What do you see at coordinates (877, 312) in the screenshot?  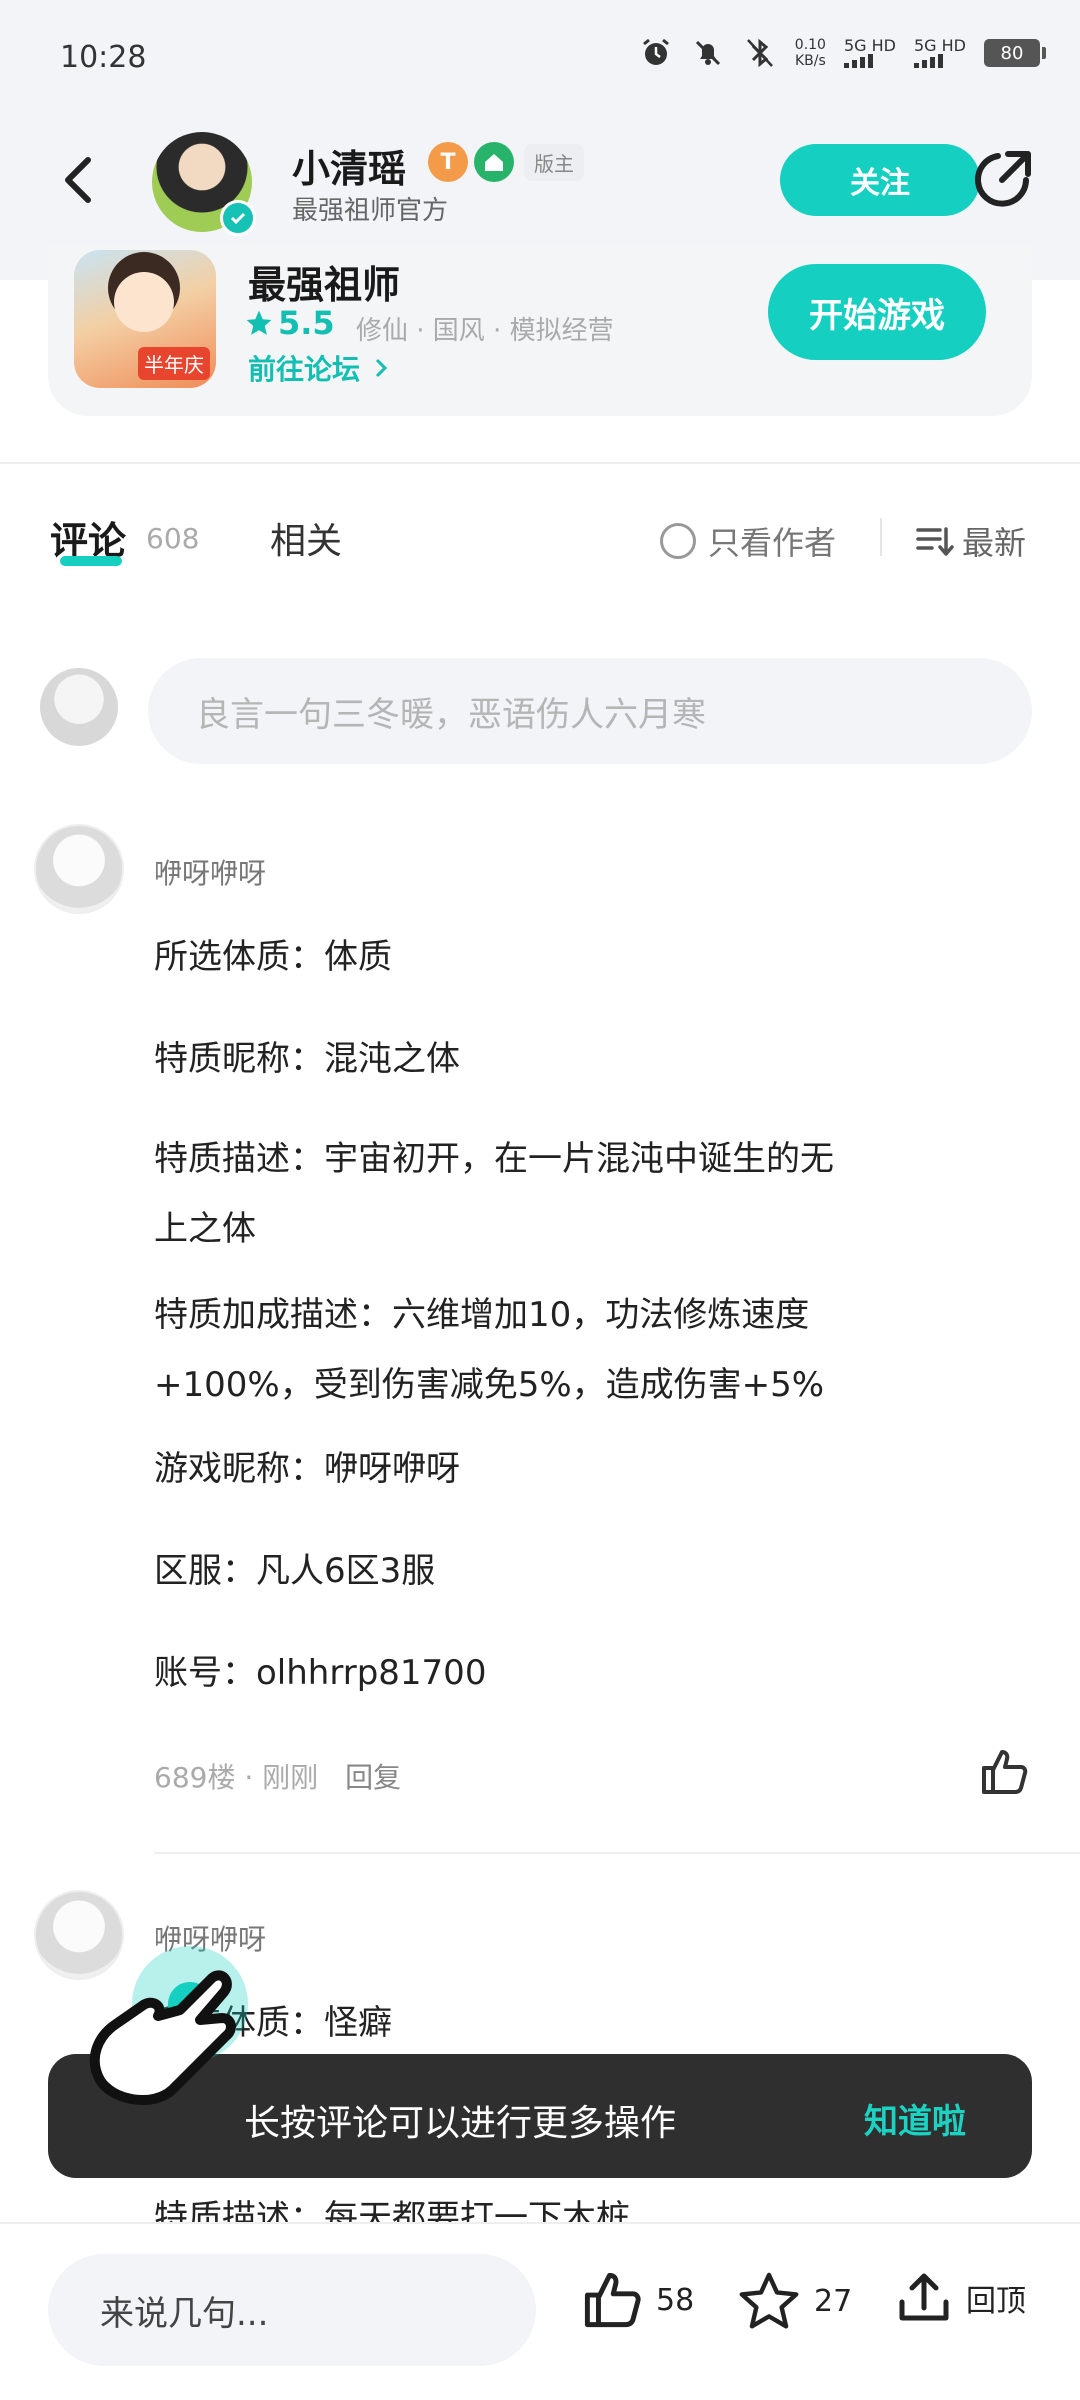 I see `start-game-button: 开始游戏` at bounding box center [877, 312].